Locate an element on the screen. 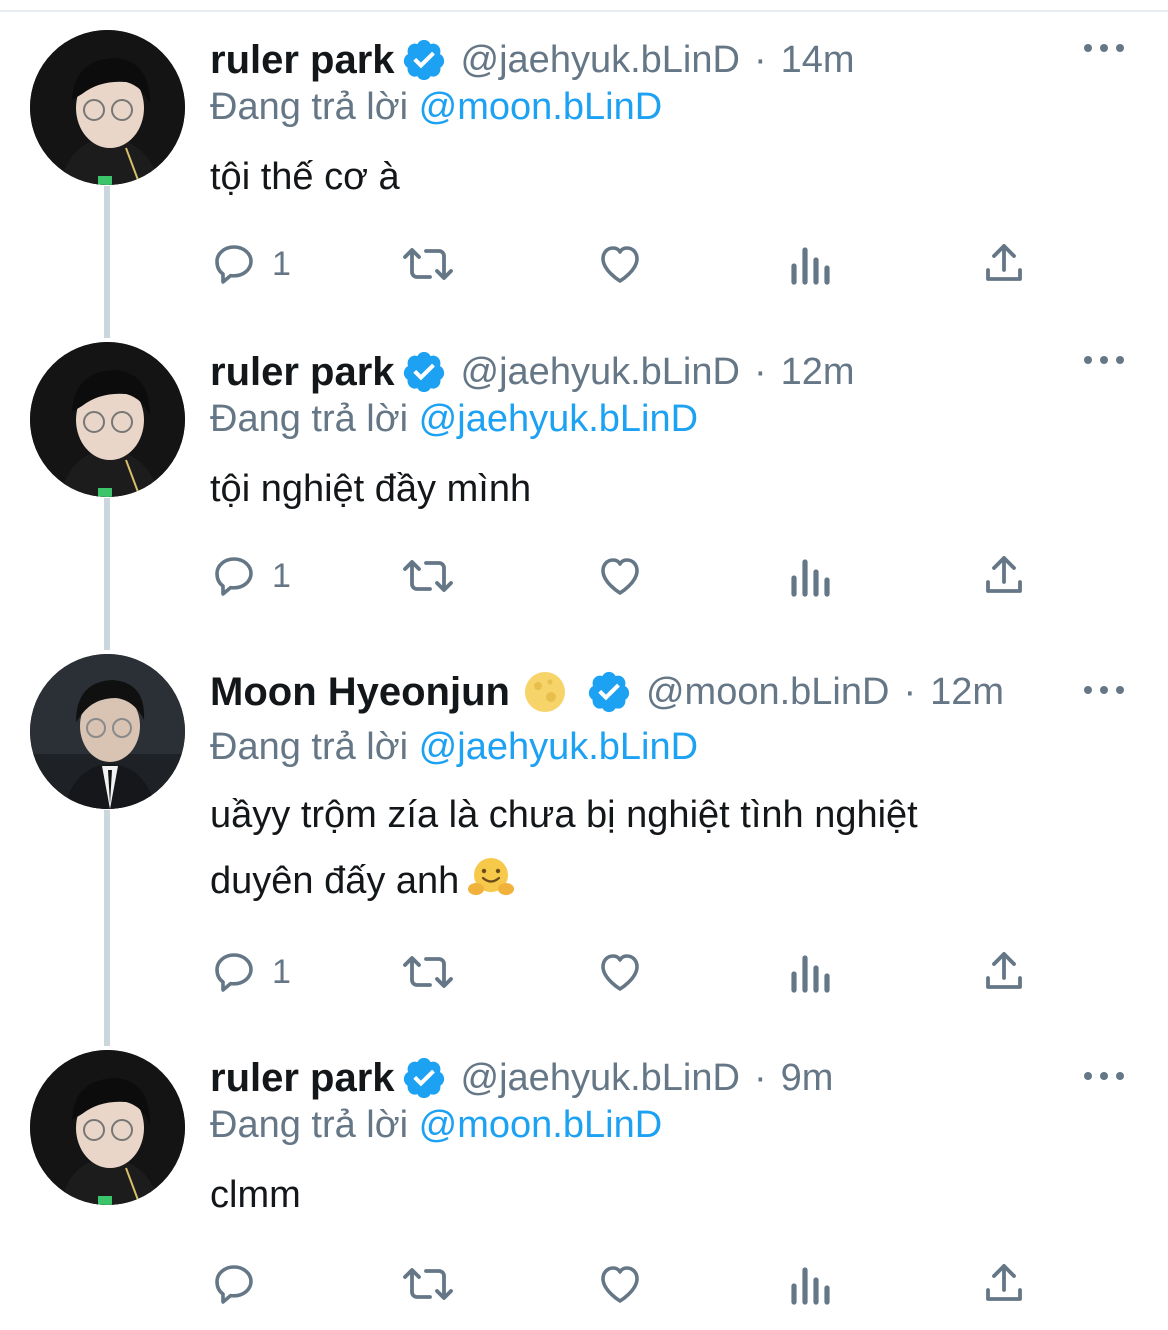 The height and width of the screenshot is (1330, 1168). action-bar is located at coordinates (660, 1285).